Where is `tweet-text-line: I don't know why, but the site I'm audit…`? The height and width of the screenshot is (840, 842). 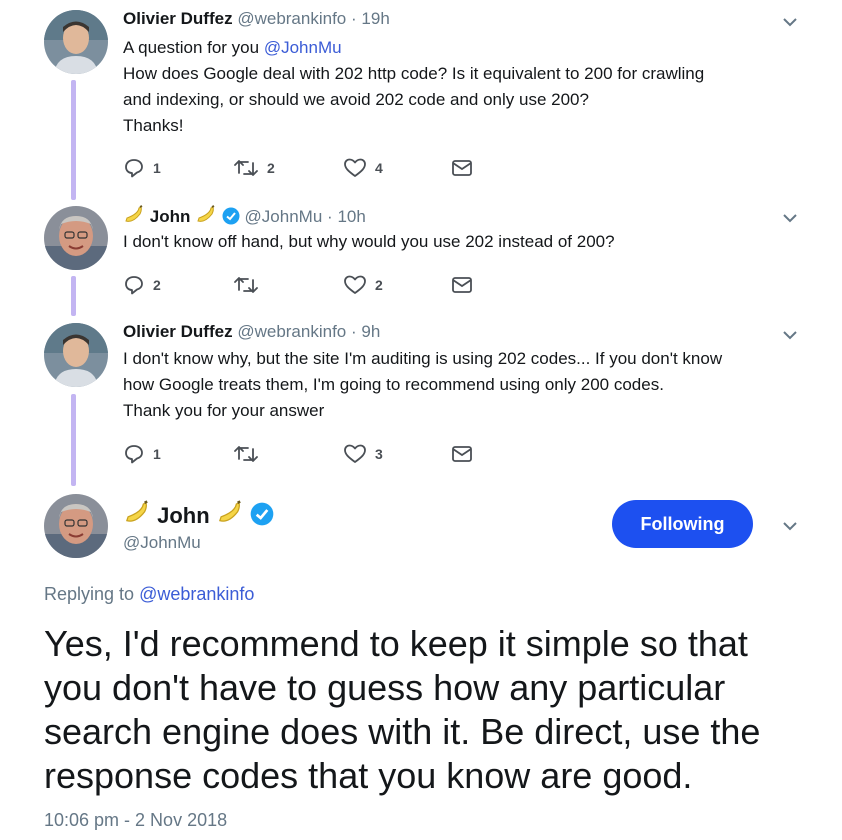 tweet-text-line: I don't know why, but the site I'm audit… is located at coordinates (423, 358).